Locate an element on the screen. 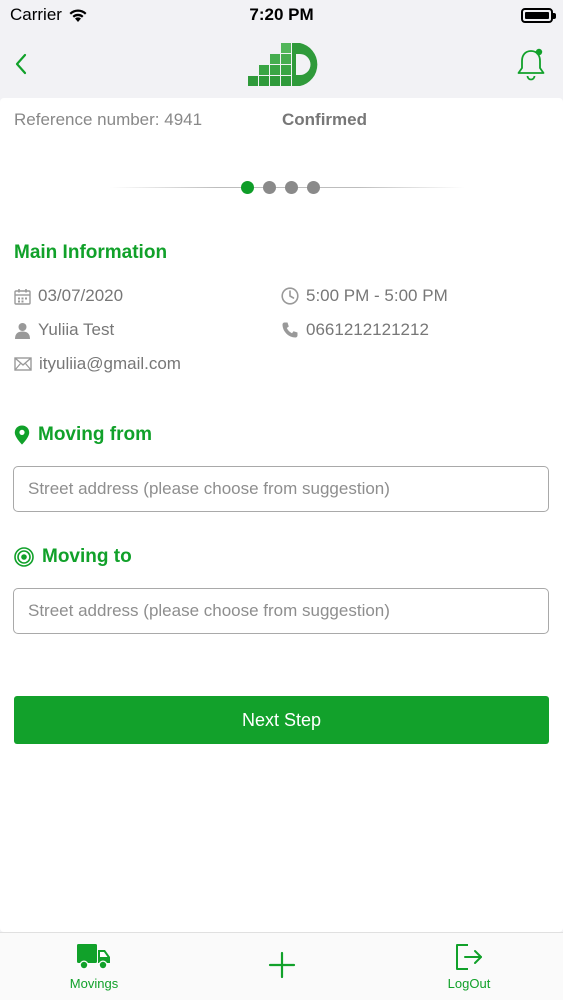  name-info: Yuliia Test is located at coordinates (64, 330).